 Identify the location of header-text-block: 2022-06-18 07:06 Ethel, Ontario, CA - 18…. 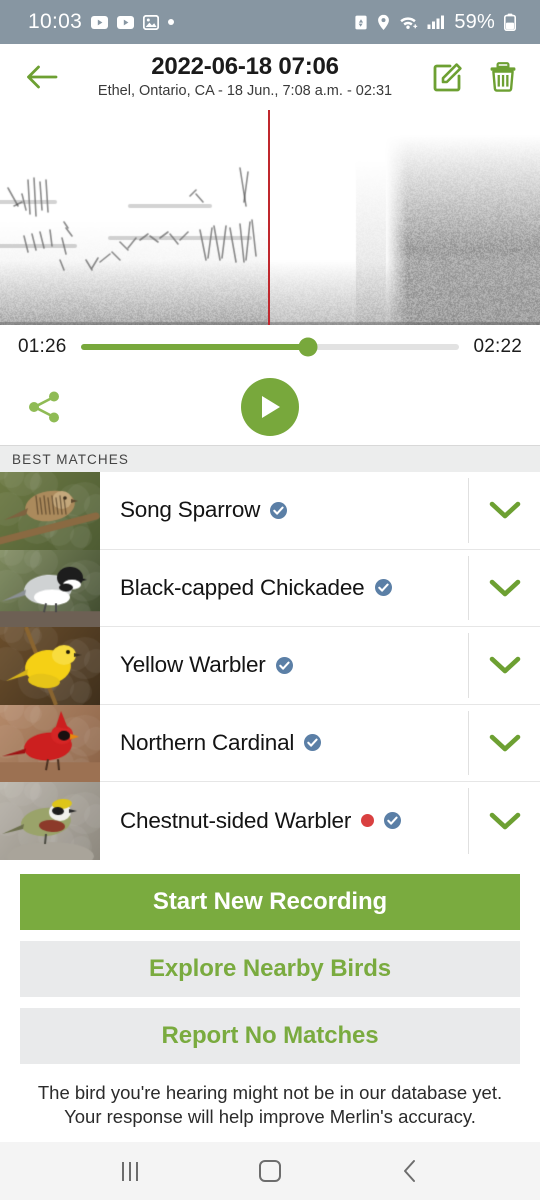
(245, 76).